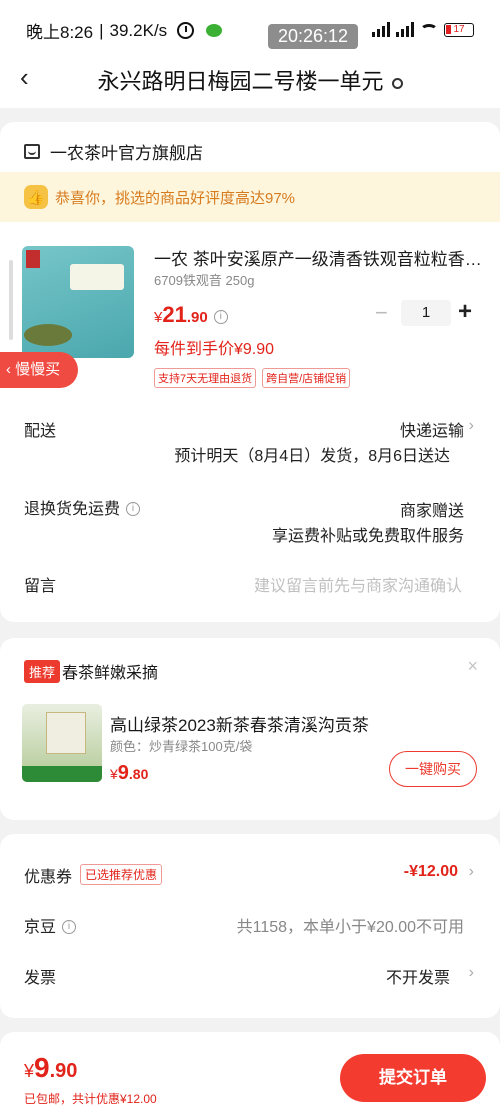  I want to click on status-right: 17, so click(423, 29).